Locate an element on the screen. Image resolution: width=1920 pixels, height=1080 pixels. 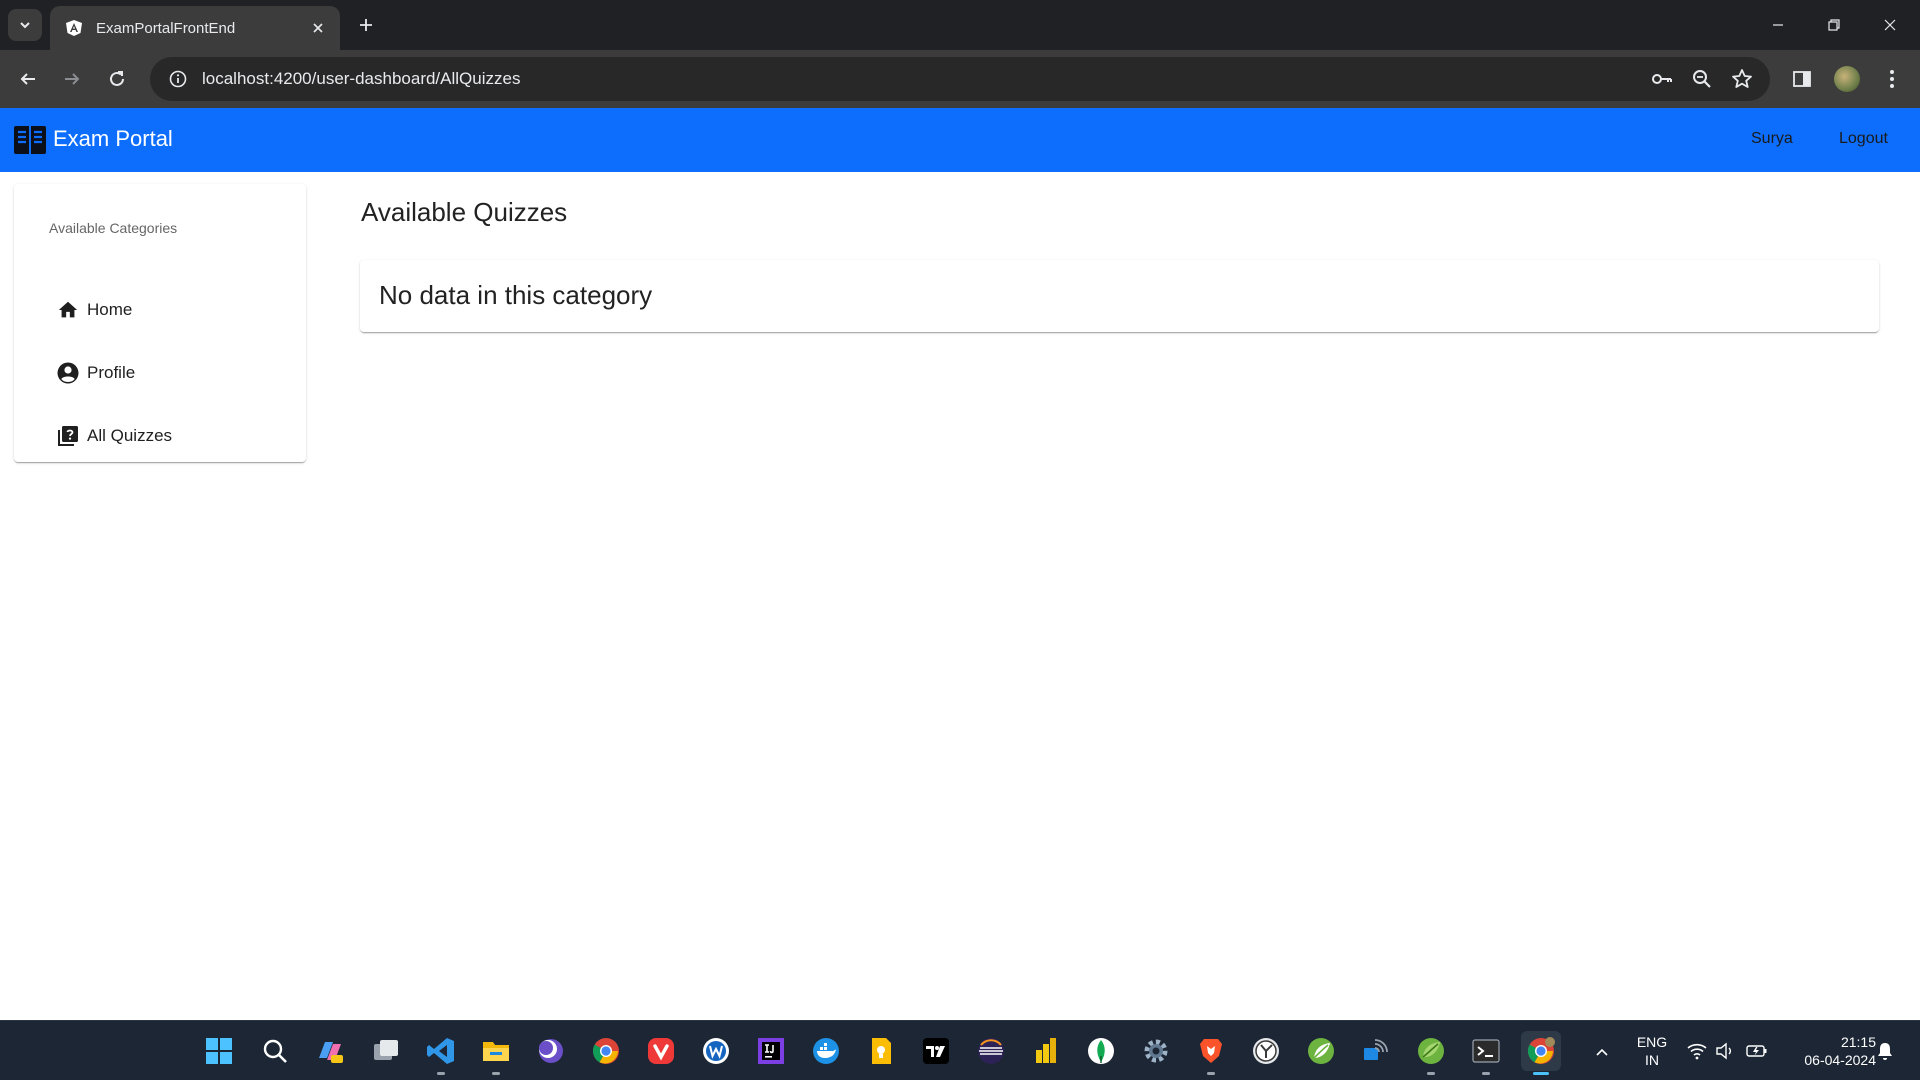
keep-notes-icon is located at coordinates (881, 1051).